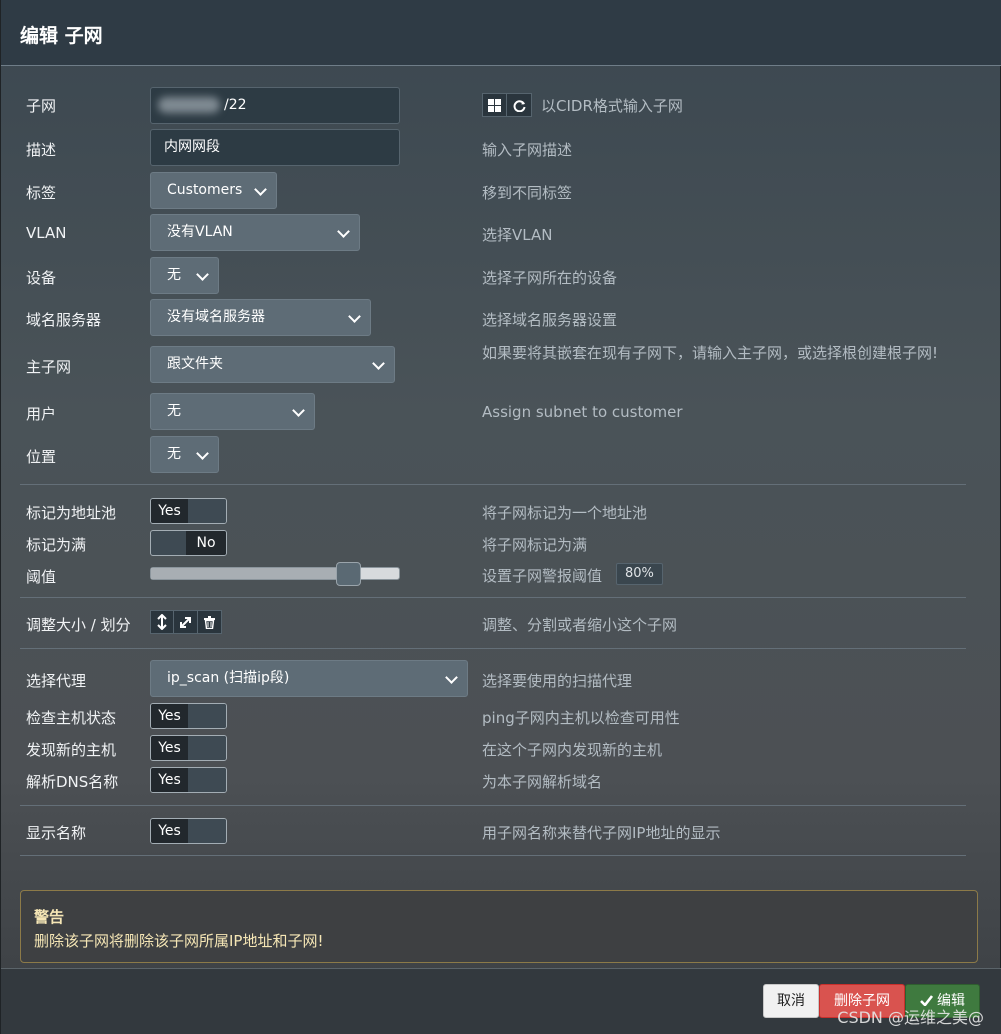 The width and height of the screenshot is (1001, 1034). I want to click on section-value: Customers, so click(205, 190).